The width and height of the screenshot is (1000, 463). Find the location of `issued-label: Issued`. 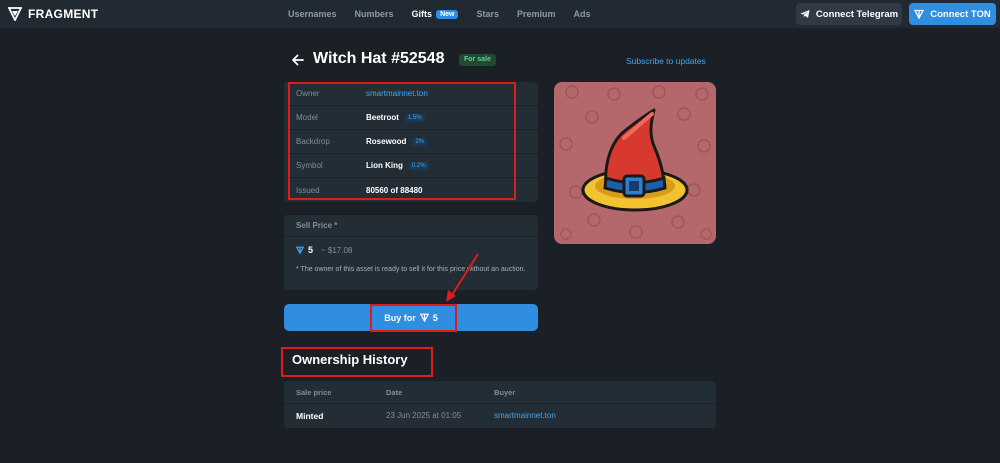

issued-label: Issued is located at coordinates (308, 190).